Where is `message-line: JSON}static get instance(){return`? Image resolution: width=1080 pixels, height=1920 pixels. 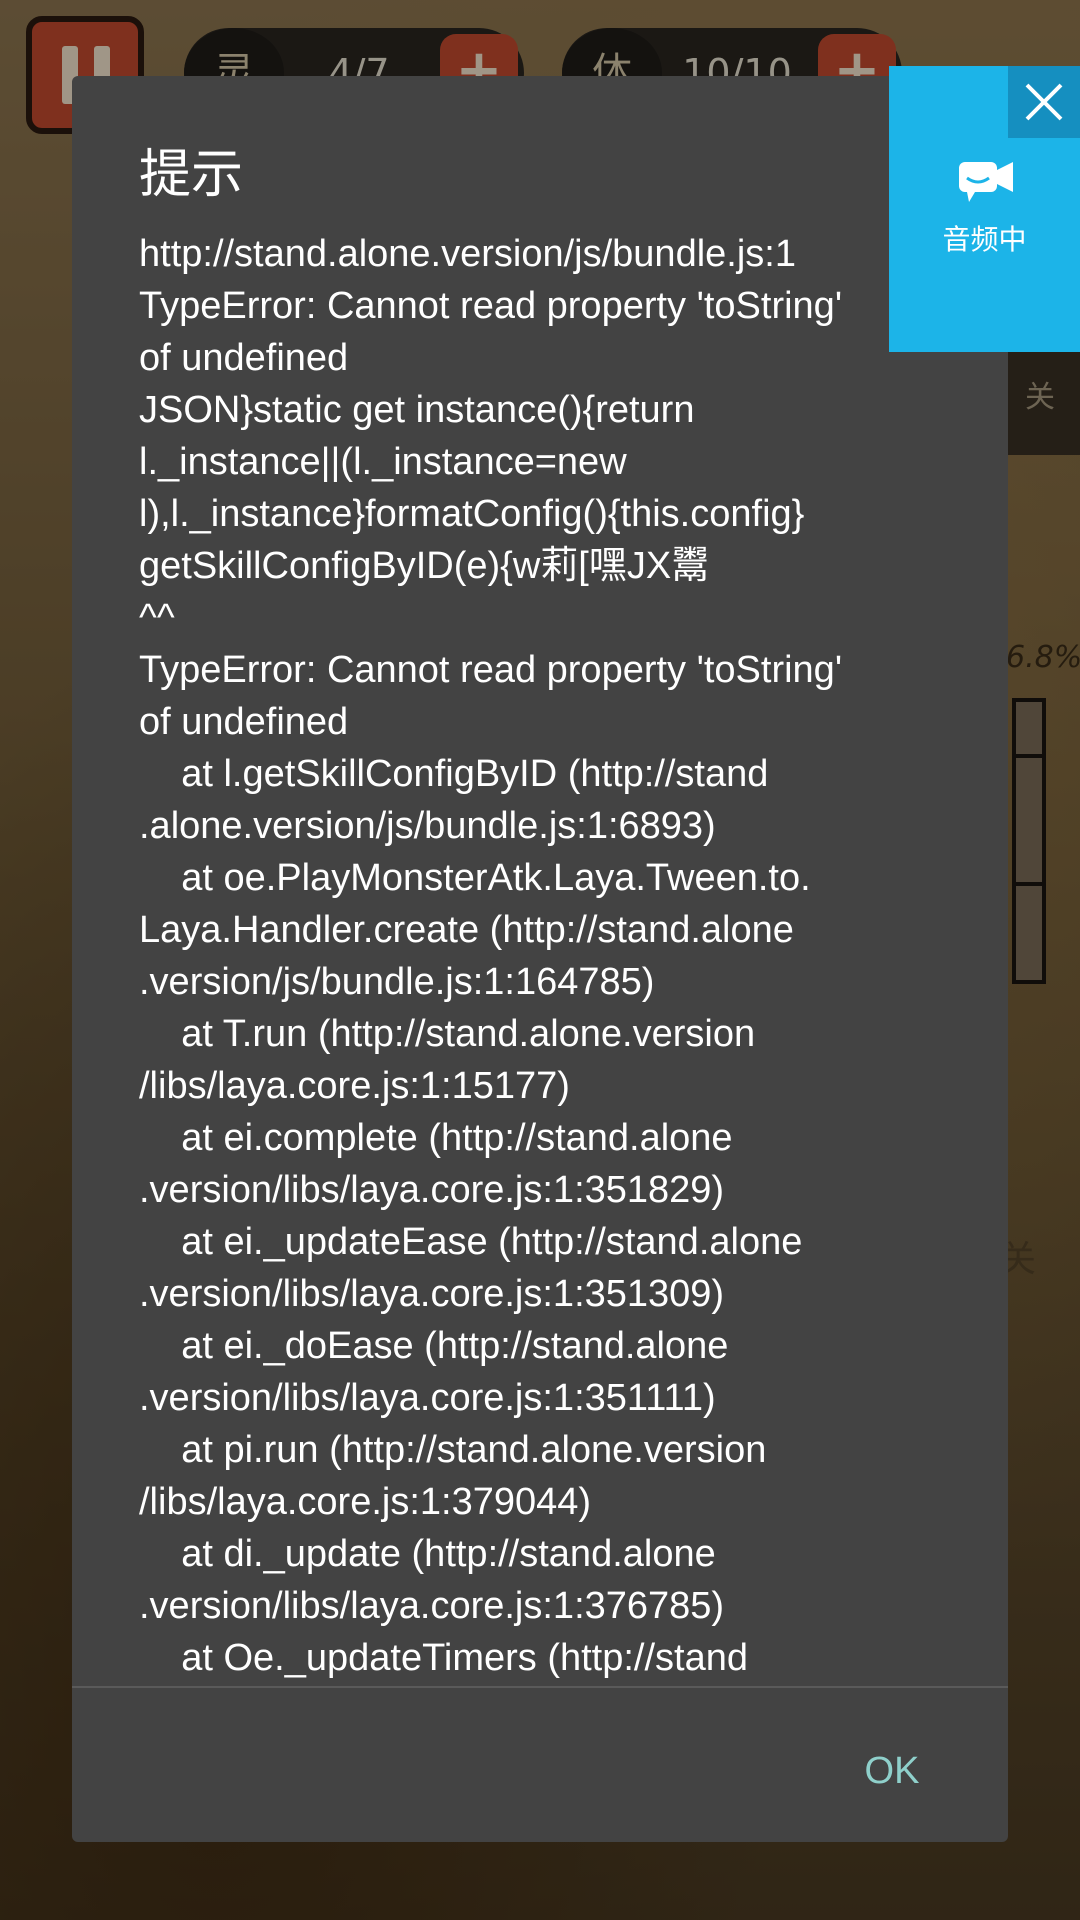 message-line: JSON}static get instance(){return is located at coordinates (417, 410).